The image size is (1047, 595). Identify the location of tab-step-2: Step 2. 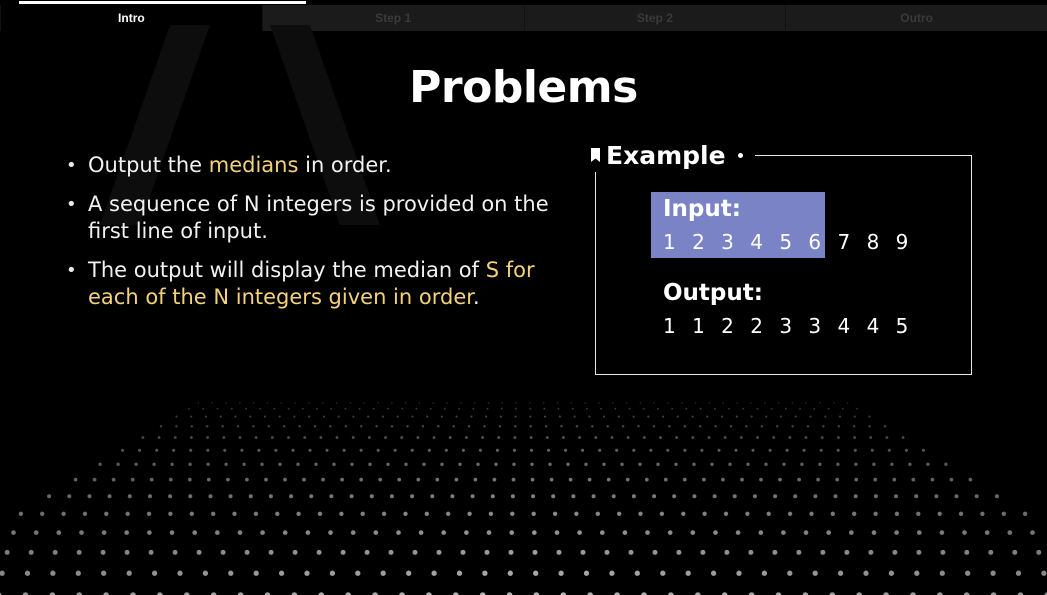
(654, 18).